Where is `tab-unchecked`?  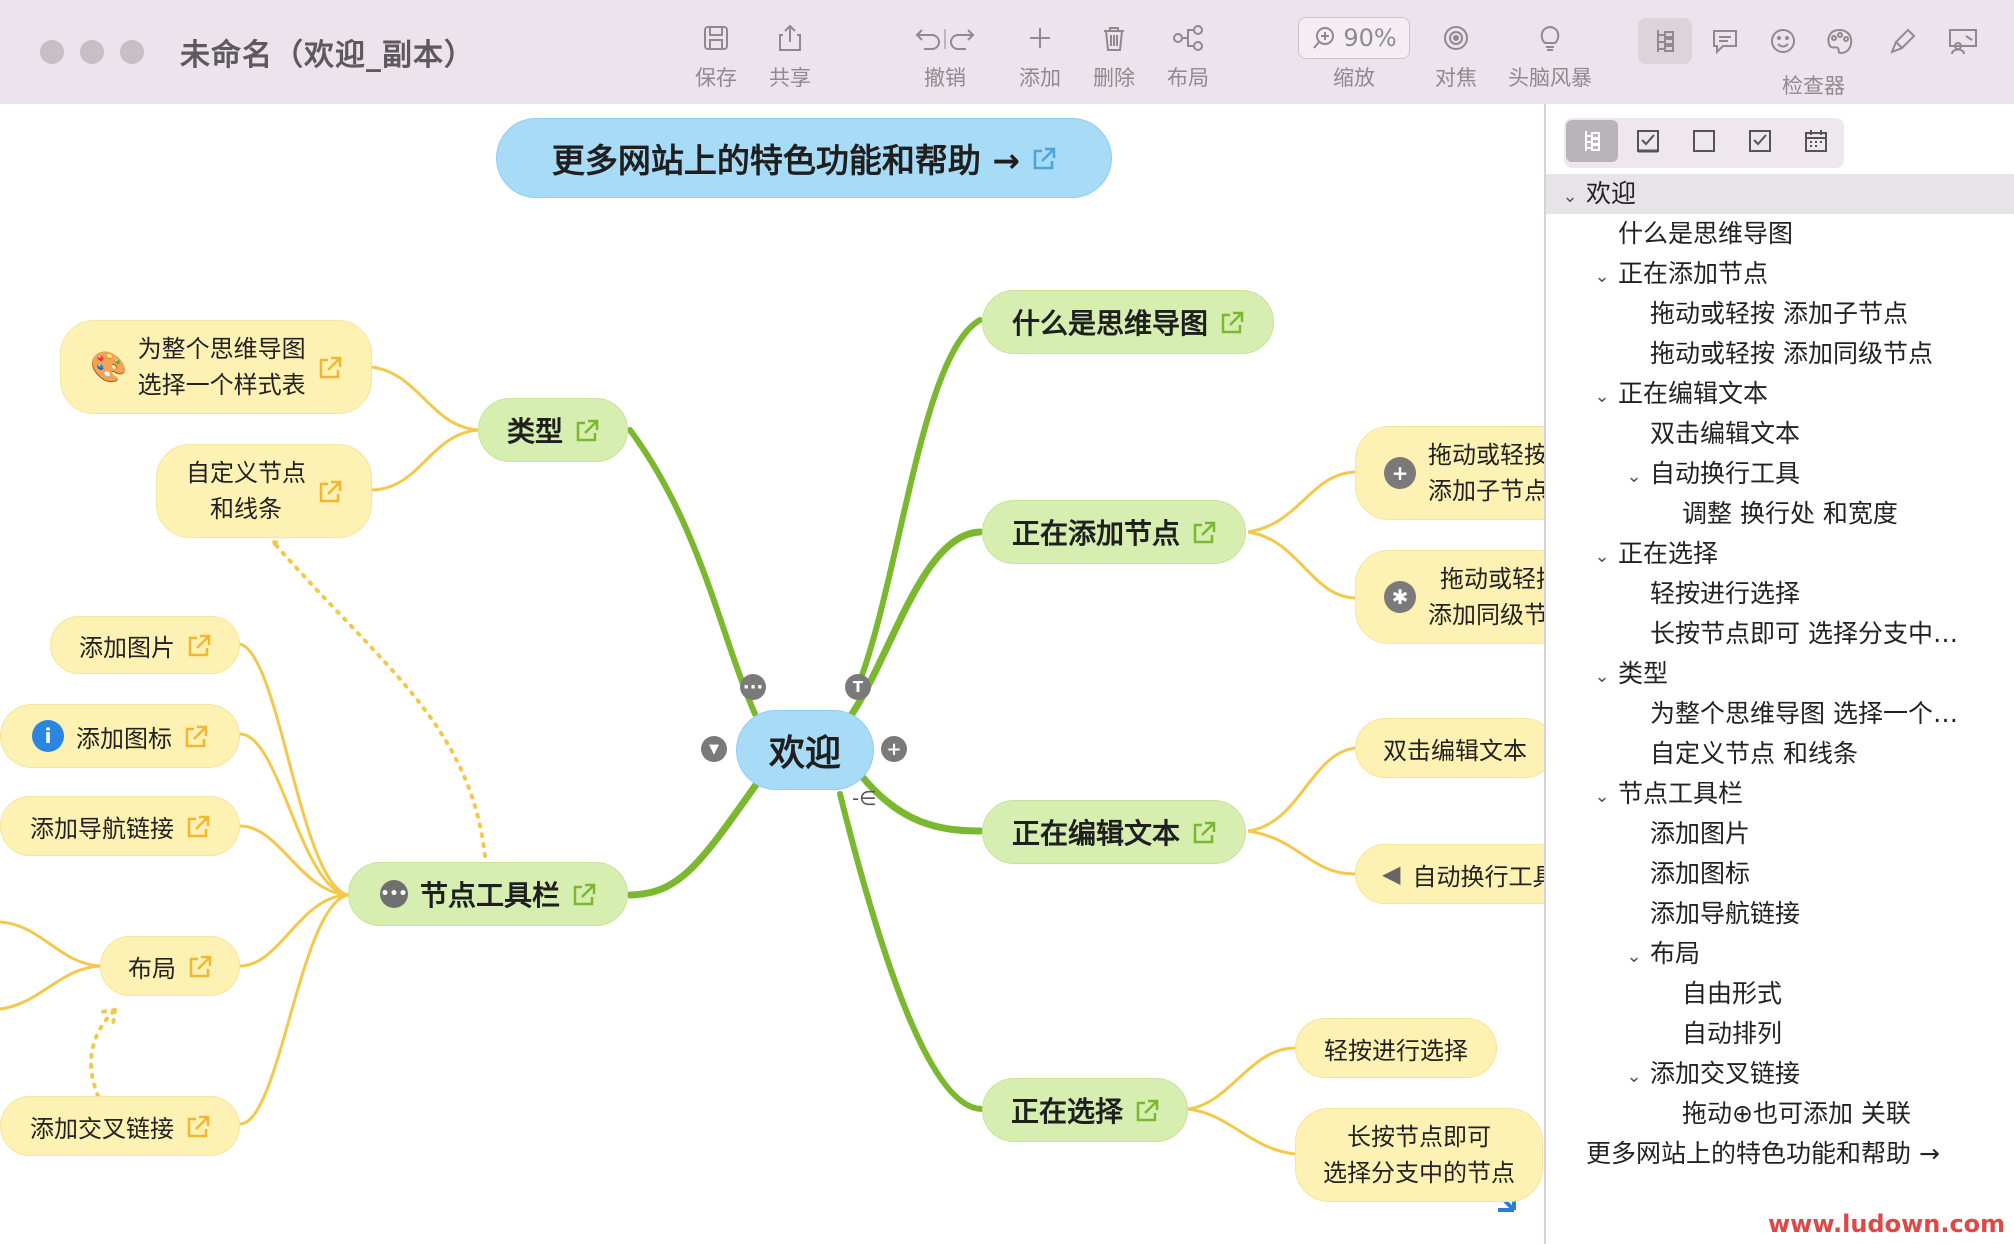 tab-unchecked is located at coordinates (1704, 141).